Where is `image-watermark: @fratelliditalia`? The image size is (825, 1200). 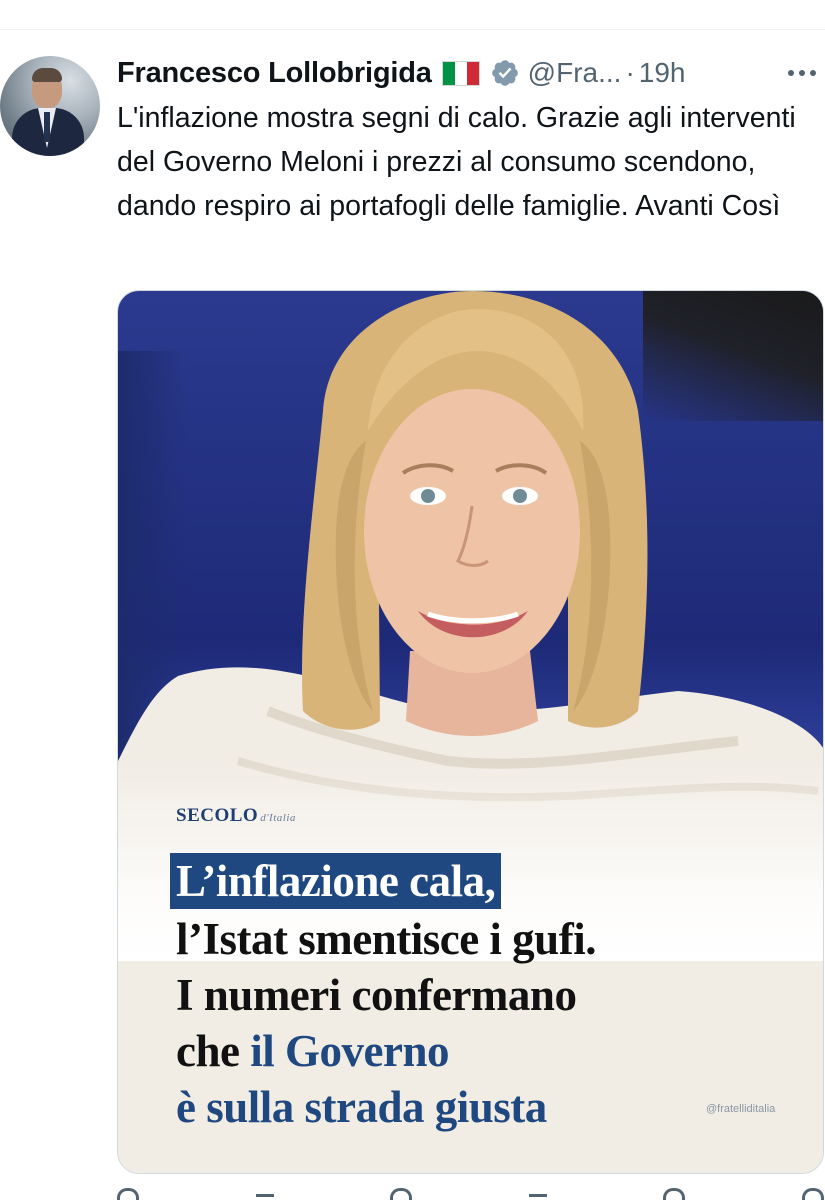
image-watermark: @fratelliditalia is located at coordinates (741, 1109).